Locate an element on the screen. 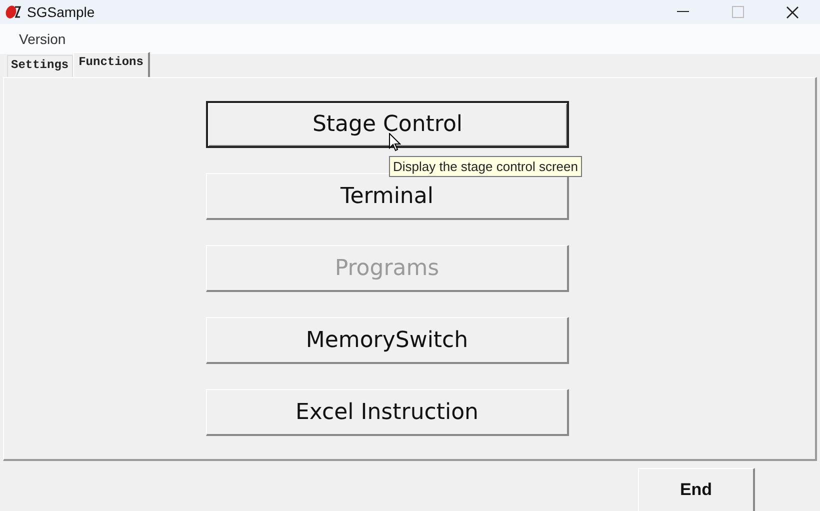  stage-control-button: Stage Control is located at coordinates (387, 124).